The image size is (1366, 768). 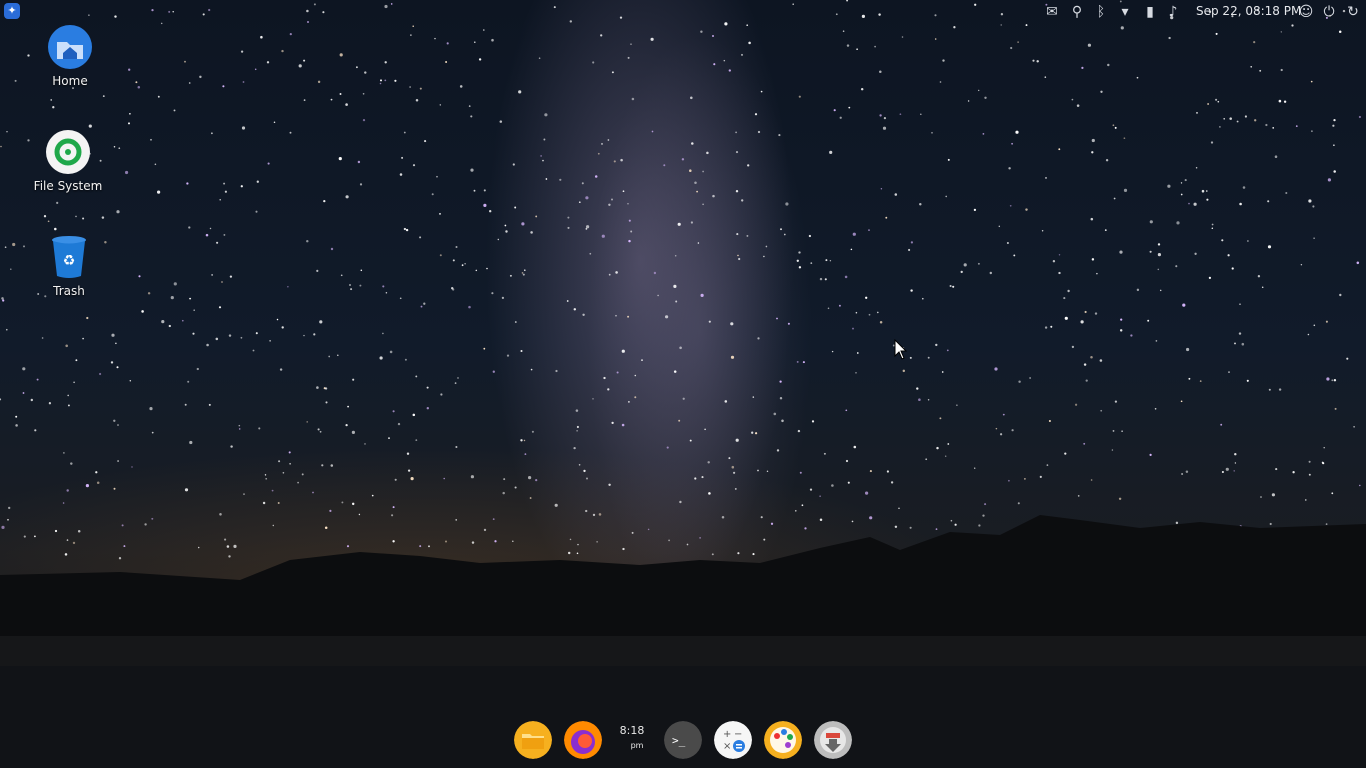 What do you see at coordinates (70, 81) in the screenshot?
I see `desktop-icon-label: Home` at bounding box center [70, 81].